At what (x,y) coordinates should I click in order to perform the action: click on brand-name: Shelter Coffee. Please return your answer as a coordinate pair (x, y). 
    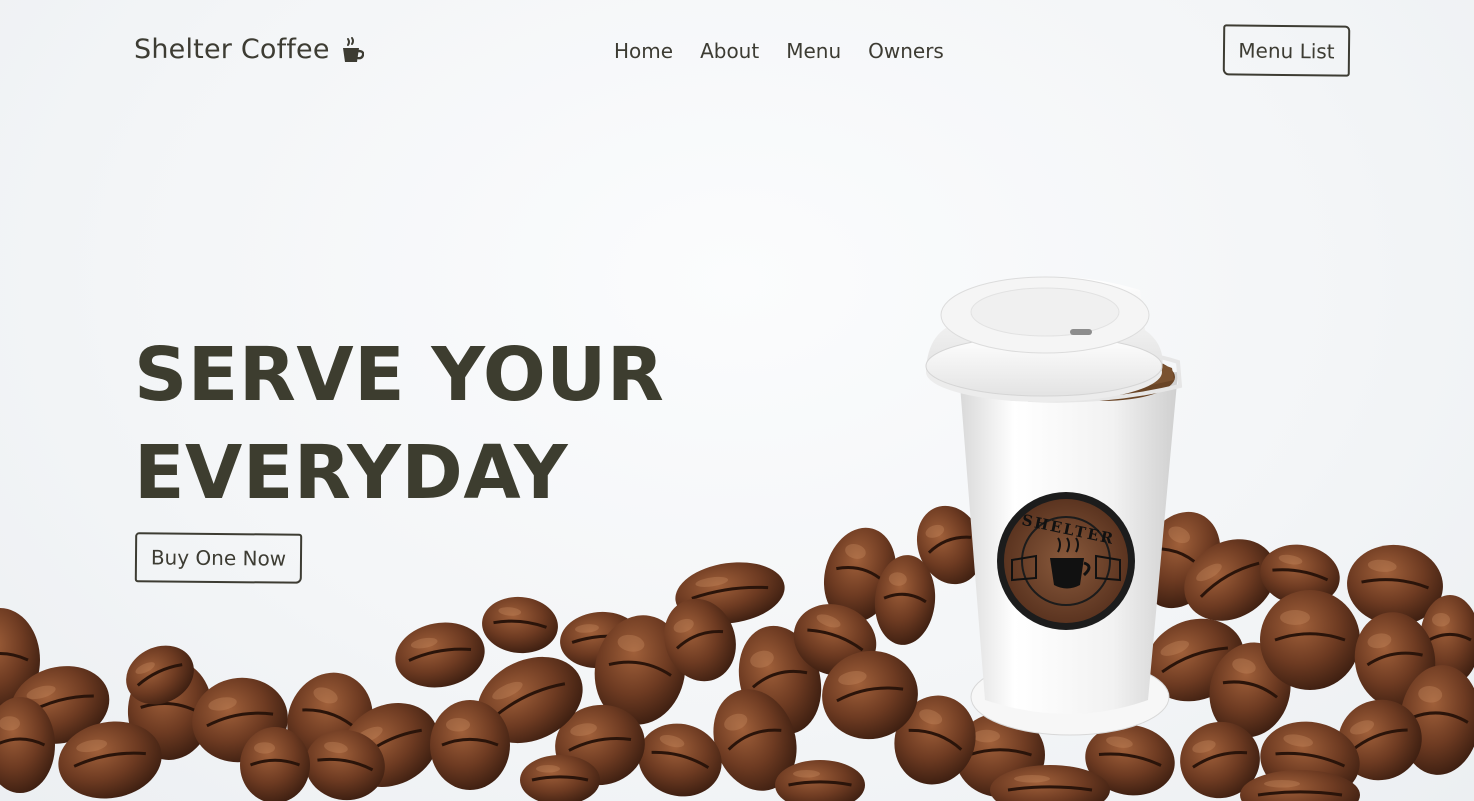
    Looking at the image, I should click on (232, 49).